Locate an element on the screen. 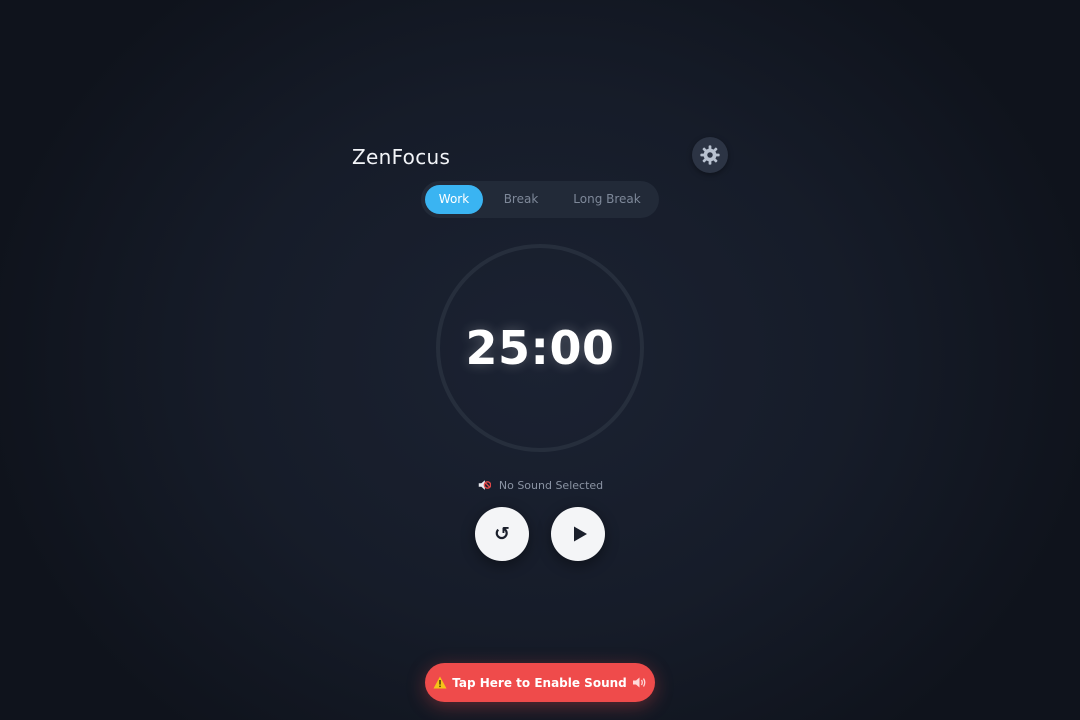 The width and height of the screenshot is (1080, 720). enable-sound-label: Tap Here to Enable Sound is located at coordinates (539, 682).